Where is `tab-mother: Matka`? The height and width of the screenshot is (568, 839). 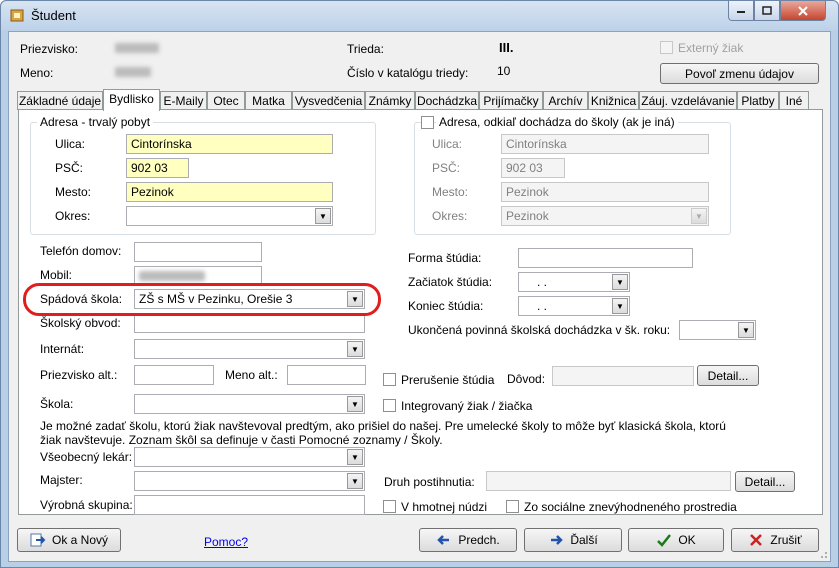 tab-mother: Matka is located at coordinates (268, 100).